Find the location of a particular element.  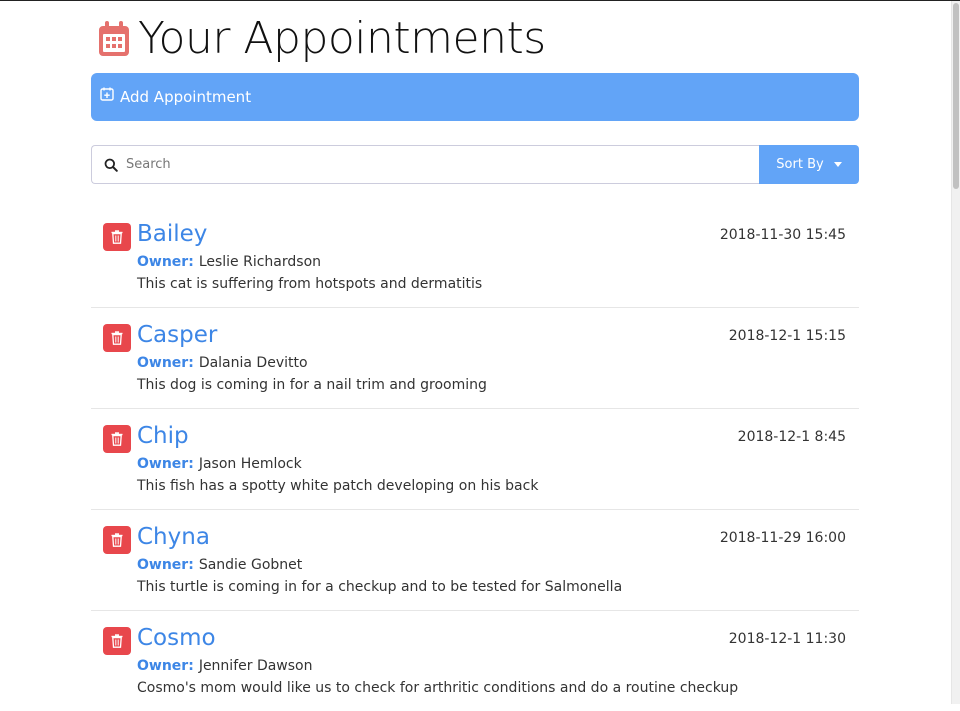

owner-line: Owner: Jason Hemlock is located at coordinates (219, 464).